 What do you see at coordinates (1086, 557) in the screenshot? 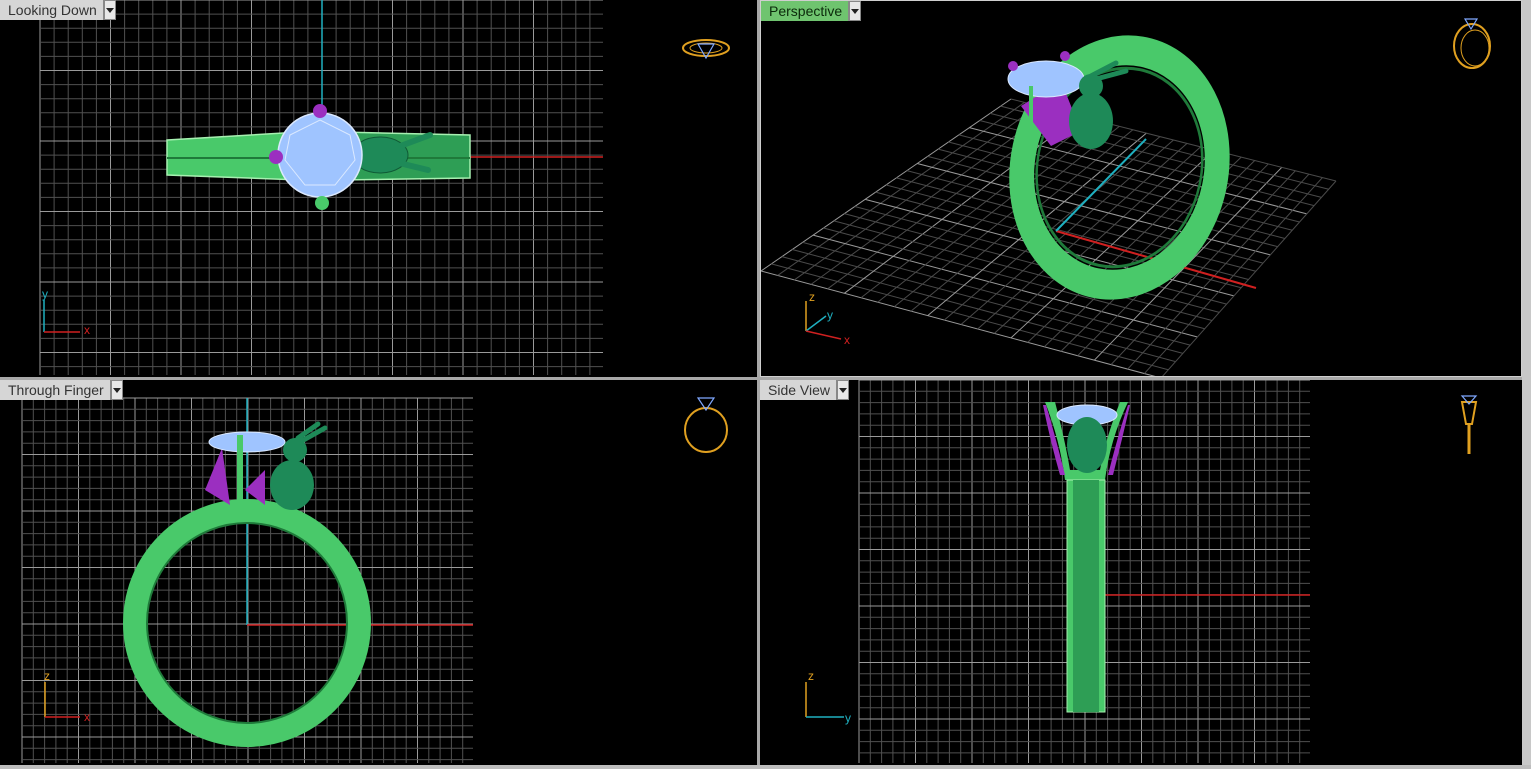
I see `ring-model-side` at bounding box center [1086, 557].